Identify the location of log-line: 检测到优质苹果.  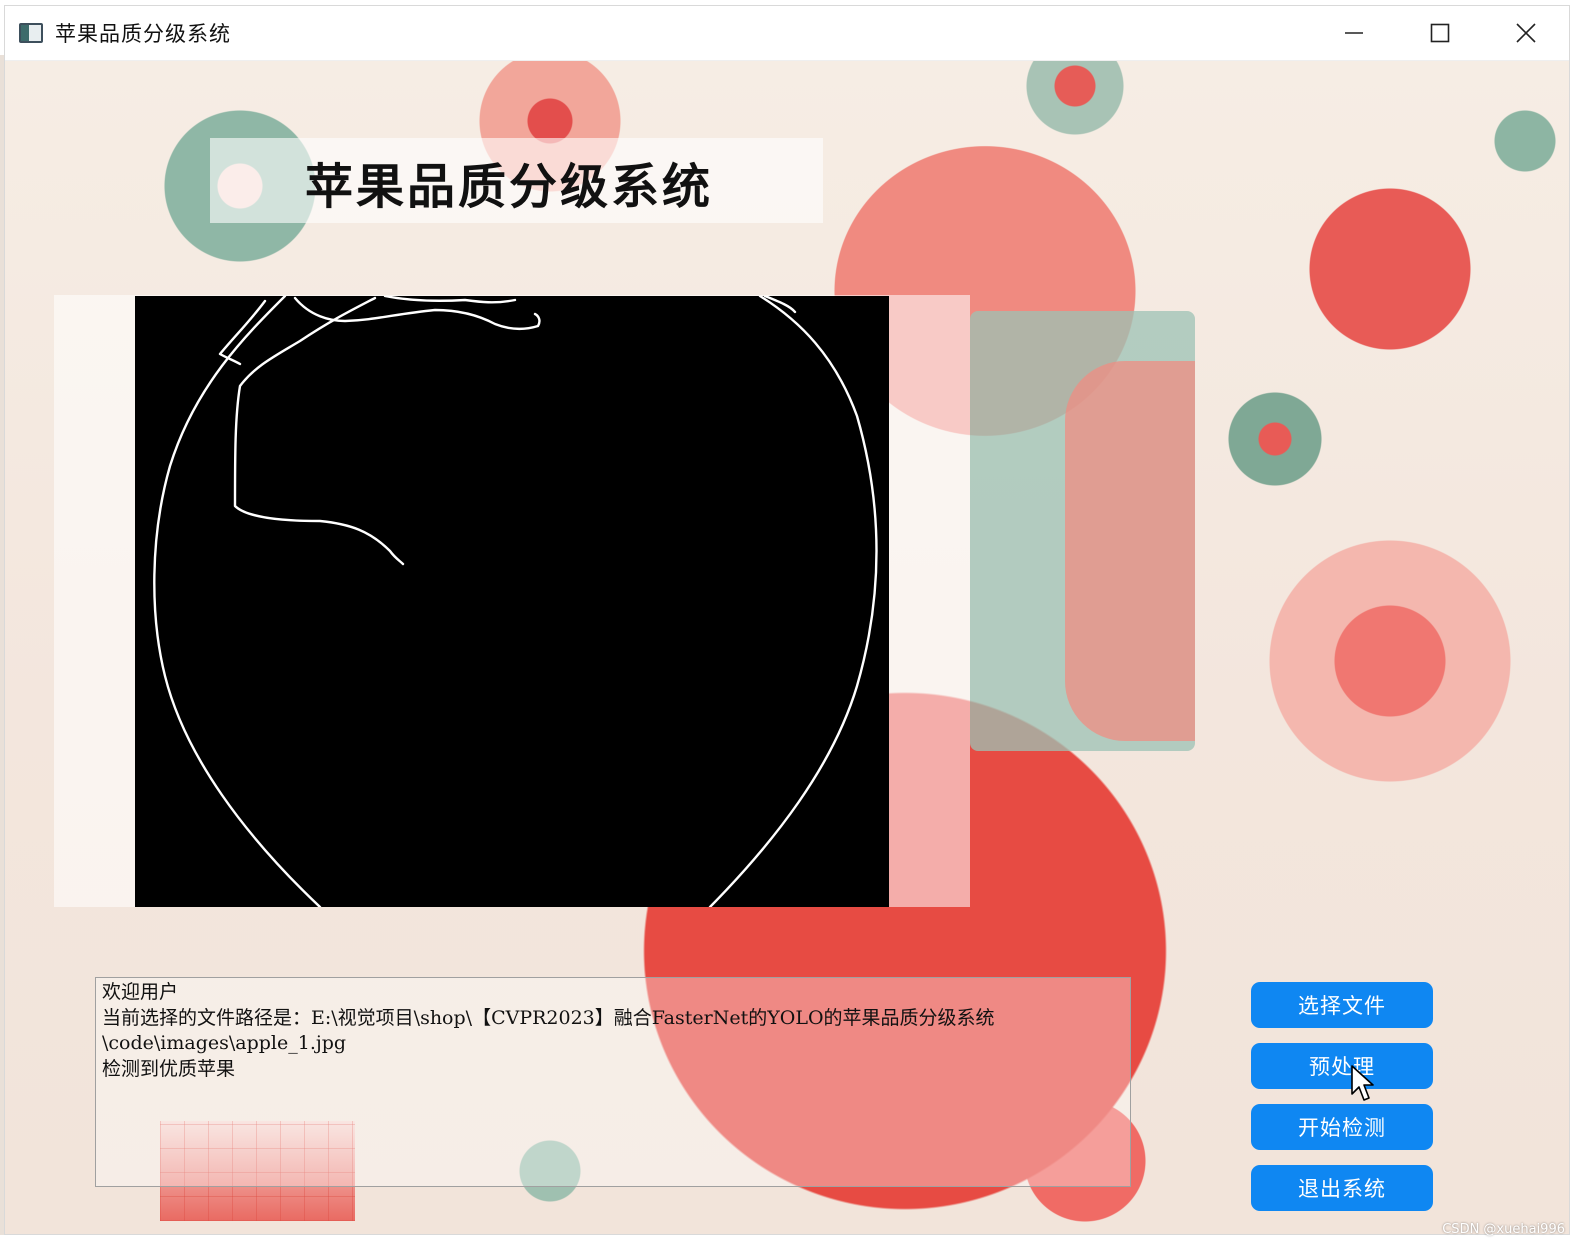
(169, 1068).